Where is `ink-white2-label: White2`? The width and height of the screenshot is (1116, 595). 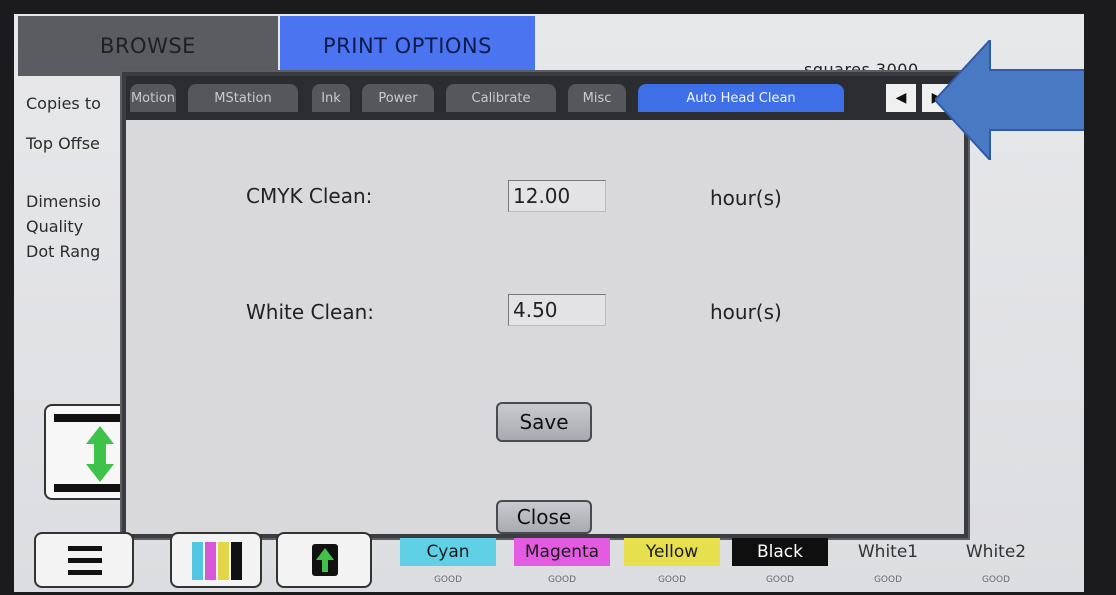 ink-white2-label: White2 is located at coordinates (996, 552).